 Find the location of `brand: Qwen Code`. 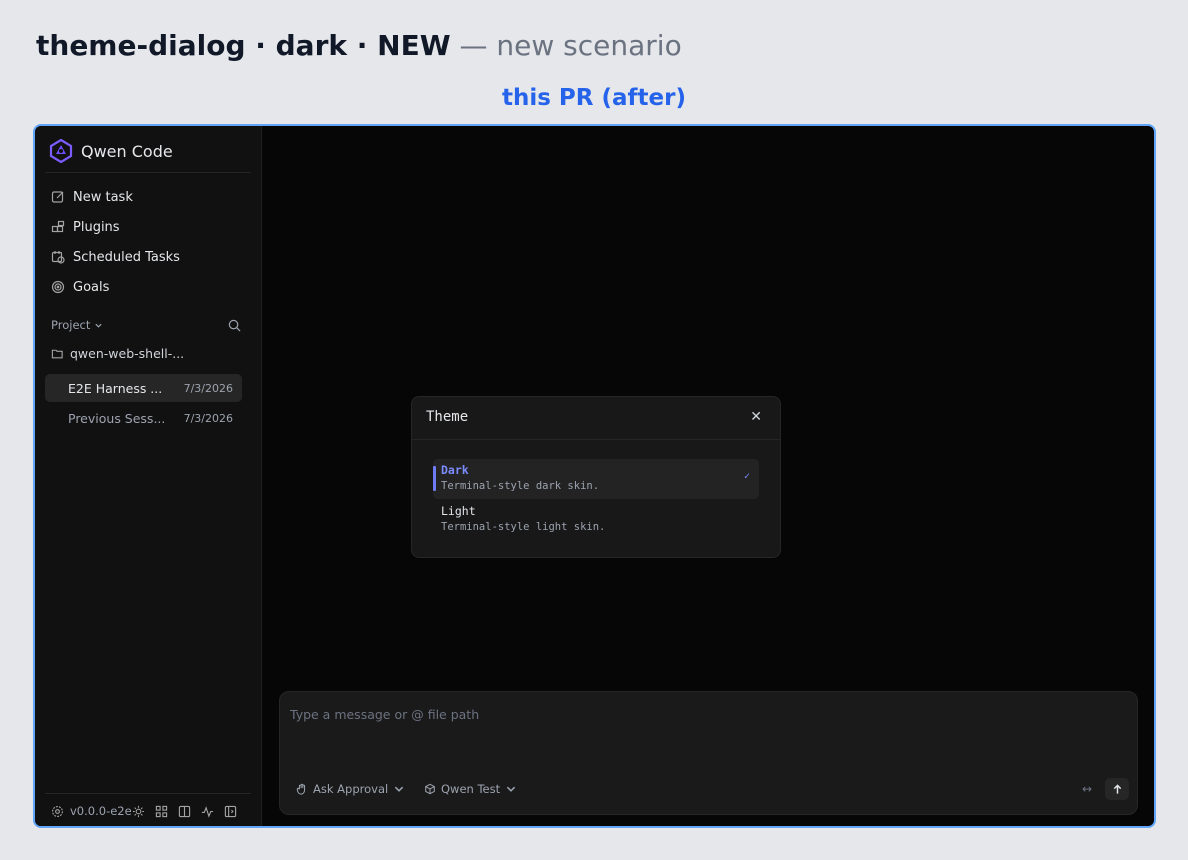

brand: Qwen Code is located at coordinates (111, 151).